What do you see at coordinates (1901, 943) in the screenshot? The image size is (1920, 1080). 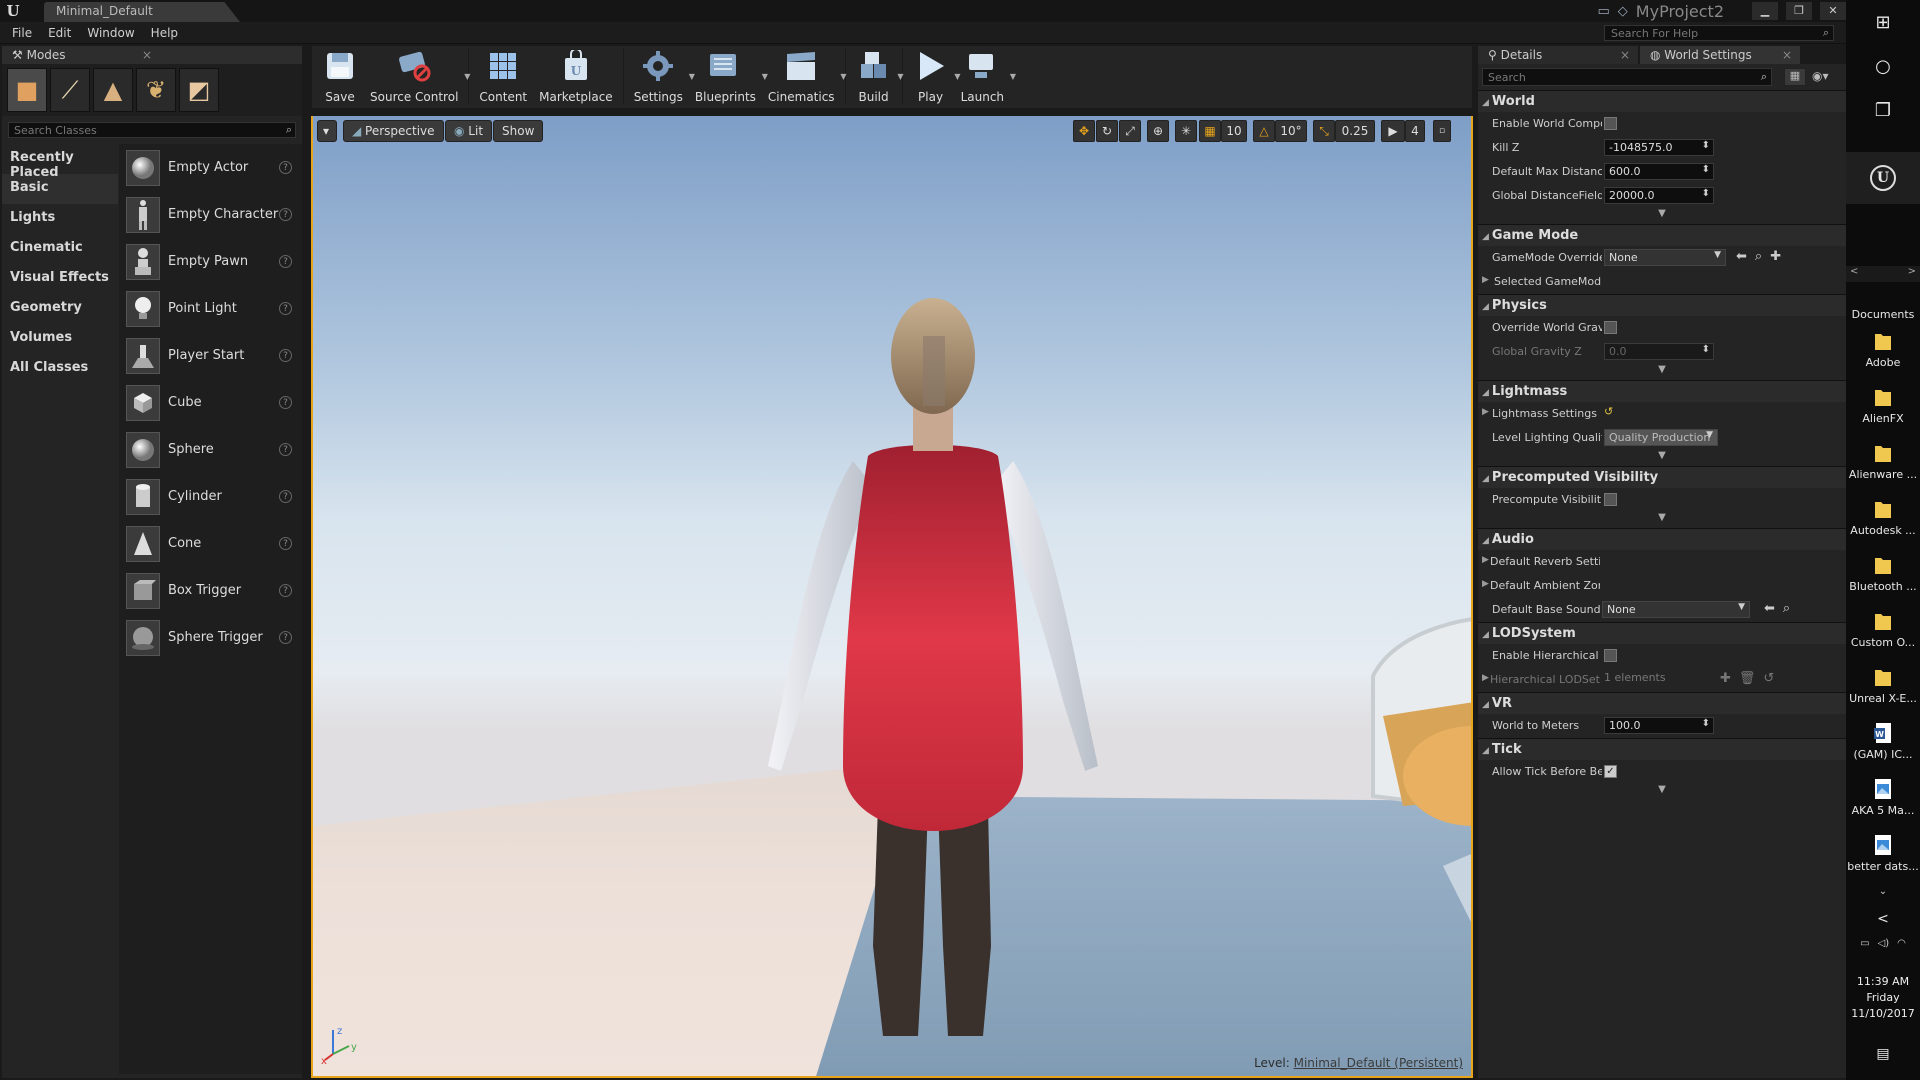 I see `wifi-icon: ◠` at bounding box center [1901, 943].